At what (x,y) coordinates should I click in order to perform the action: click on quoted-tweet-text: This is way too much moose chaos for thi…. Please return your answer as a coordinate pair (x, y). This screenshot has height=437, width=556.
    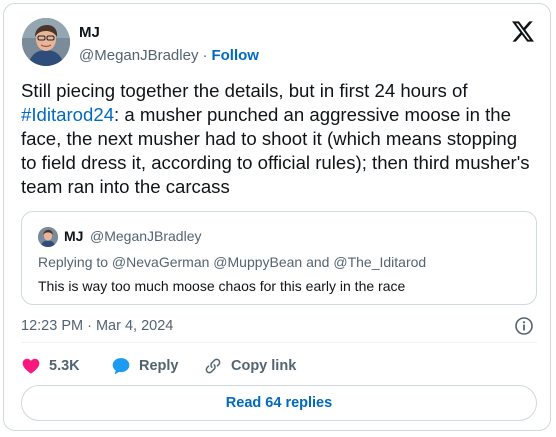
    Looking at the image, I should click on (222, 286).